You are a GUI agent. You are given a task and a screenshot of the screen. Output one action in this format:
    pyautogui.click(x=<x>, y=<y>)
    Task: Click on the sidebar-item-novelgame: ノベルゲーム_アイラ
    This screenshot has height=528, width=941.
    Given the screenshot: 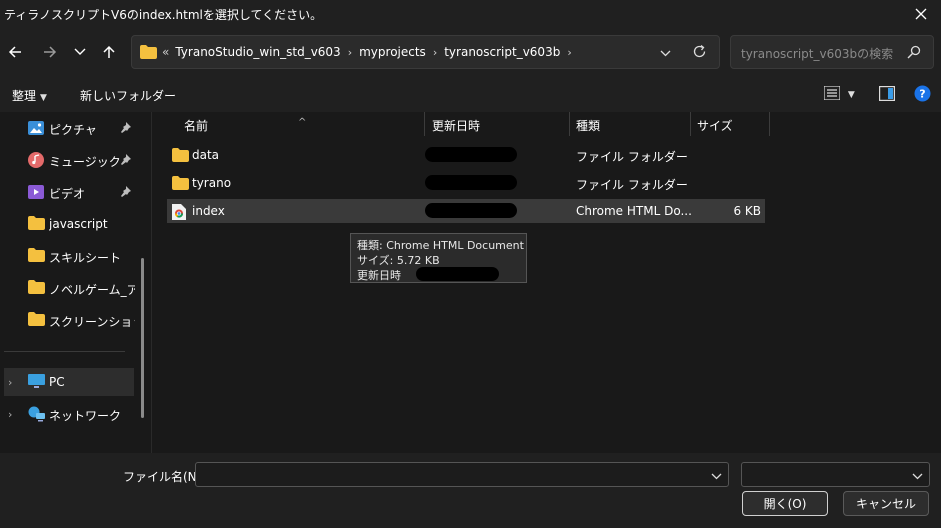 What is the action you would take?
    pyautogui.click(x=69, y=288)
    